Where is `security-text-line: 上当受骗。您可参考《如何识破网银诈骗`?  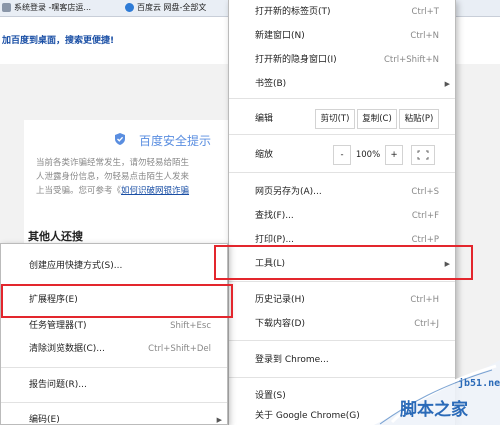
security-text-line: 上当受骗。您可参考《如何识破网银诈骗 is located at coordinates (136, 191).